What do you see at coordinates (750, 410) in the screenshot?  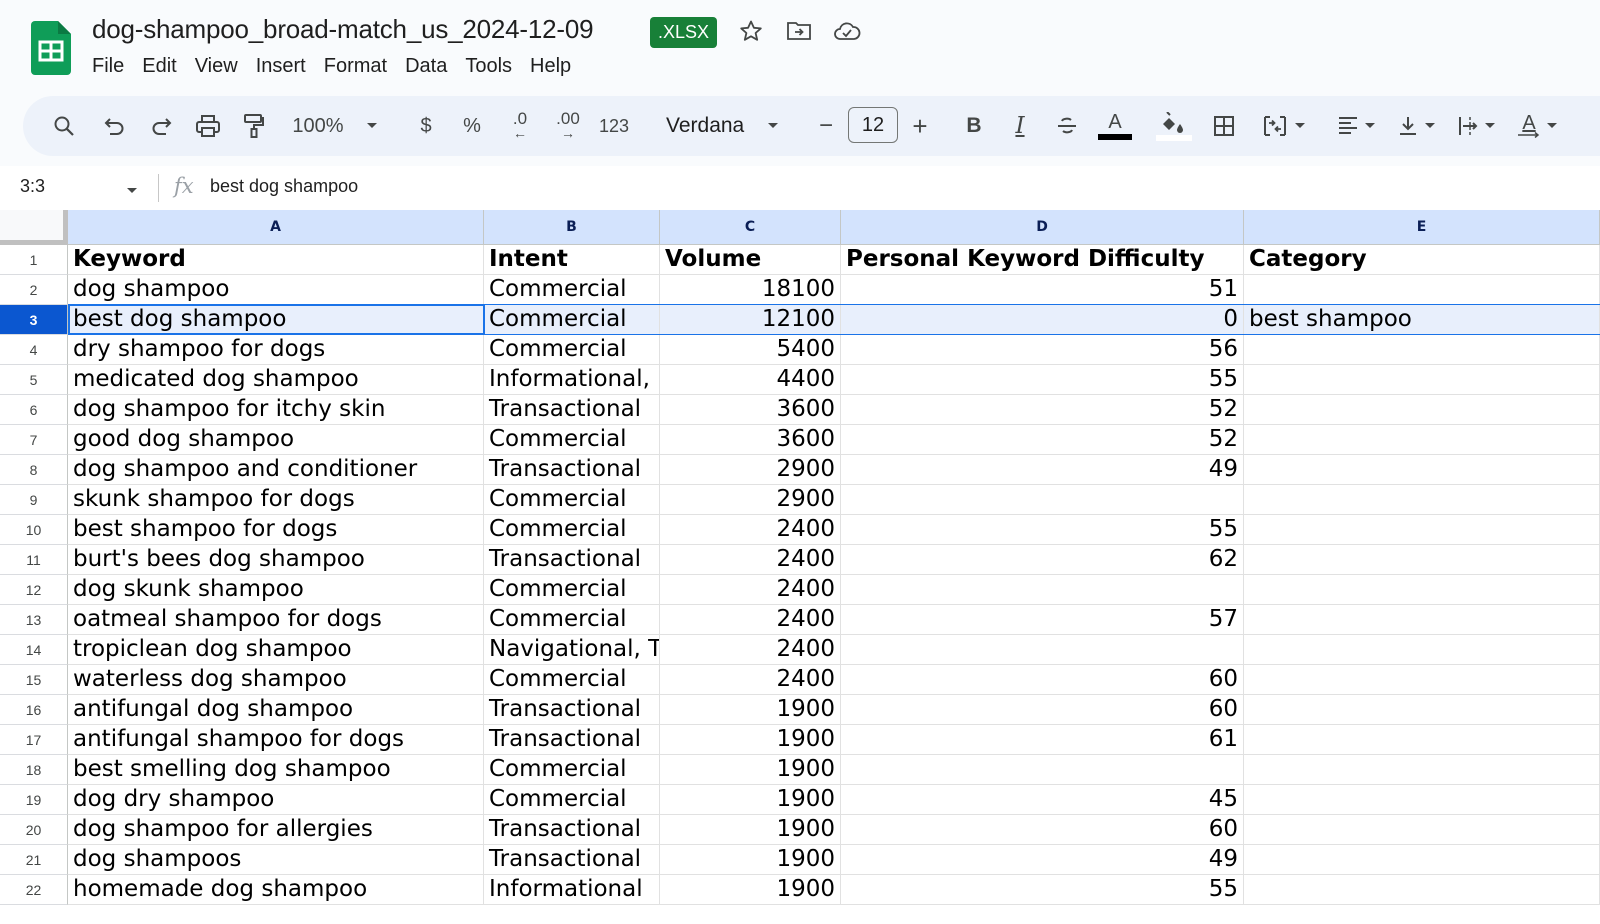 I see `table-cell: 3600` at bounding box center [750, 410].